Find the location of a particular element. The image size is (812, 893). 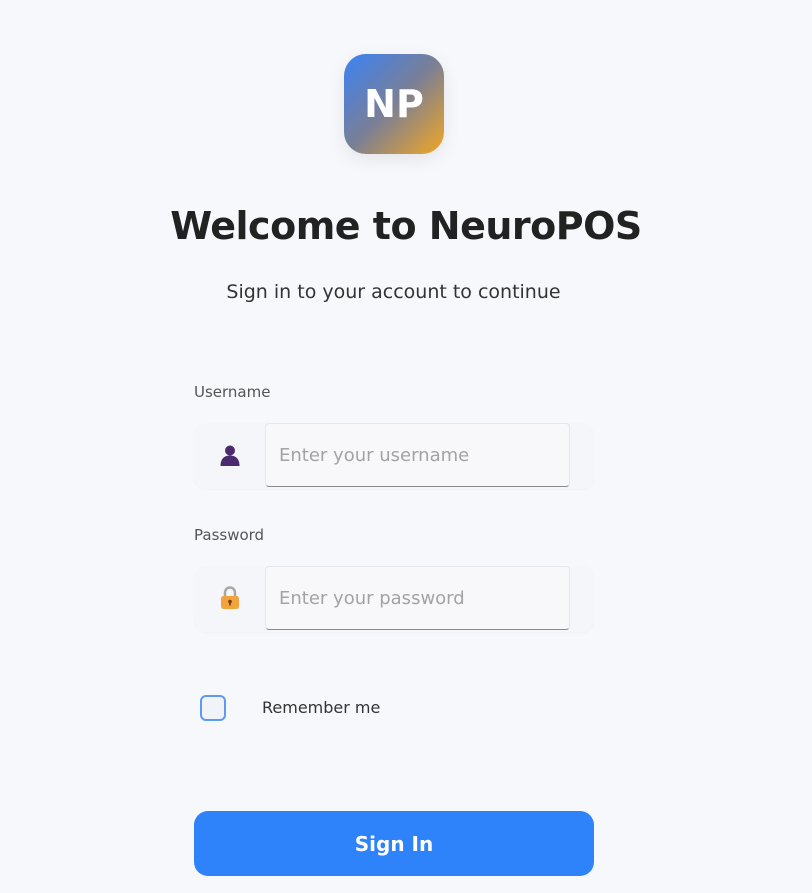

password-label: Password is located at coordinates (229, 535).